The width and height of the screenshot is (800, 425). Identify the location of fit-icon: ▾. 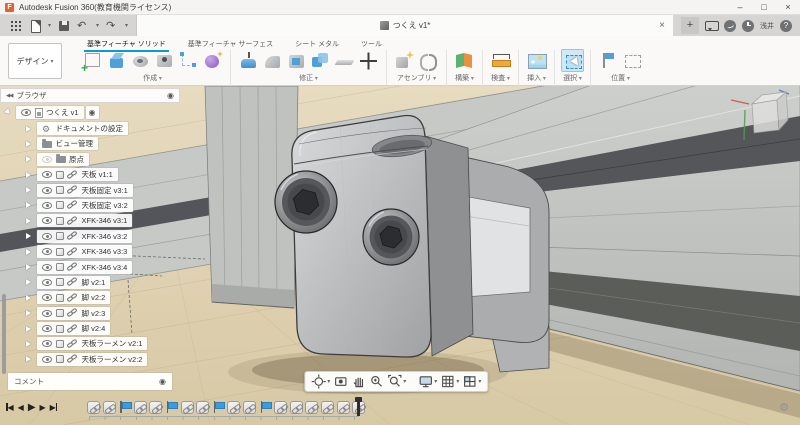
(396, 381).